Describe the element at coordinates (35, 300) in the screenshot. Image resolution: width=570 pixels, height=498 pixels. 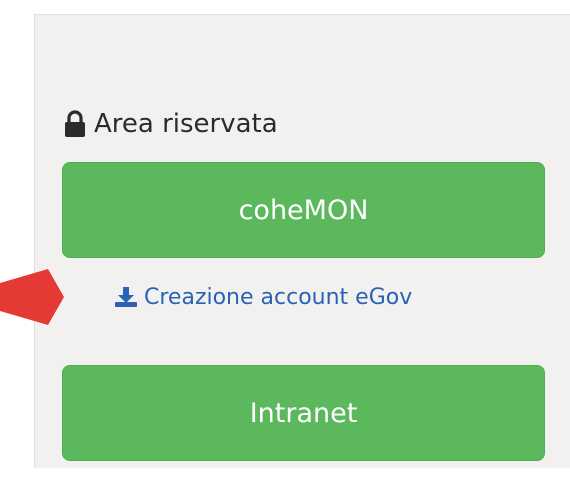
I see `red-arrow-pointer-icon` at that location.